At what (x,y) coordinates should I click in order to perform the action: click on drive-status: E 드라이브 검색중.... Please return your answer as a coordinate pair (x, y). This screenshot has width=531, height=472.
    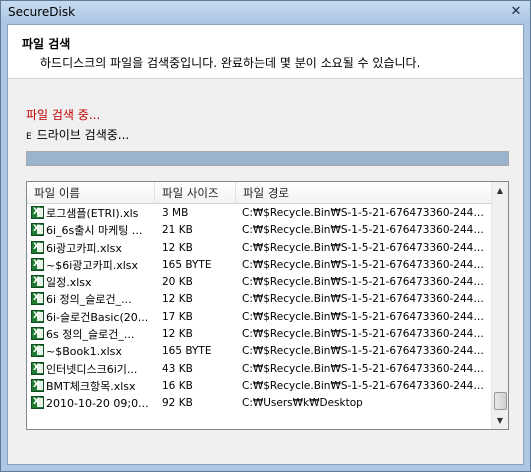
    Looking at the image, I should click on (77, 134).